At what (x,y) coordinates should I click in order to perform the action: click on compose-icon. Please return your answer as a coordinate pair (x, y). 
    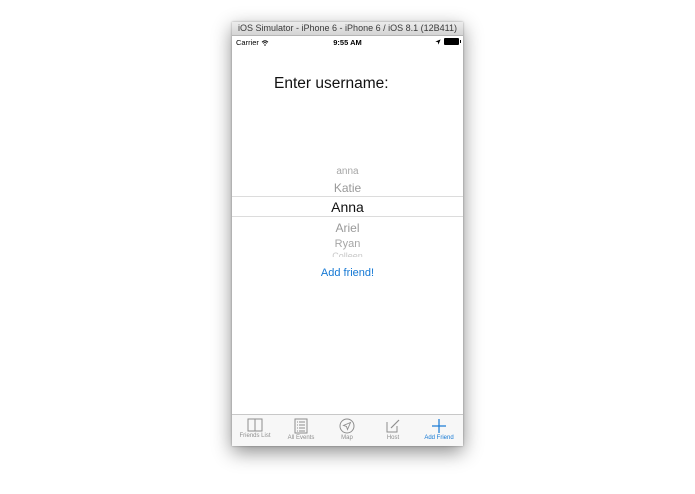
    Looking at the image, I should click on (393, 426).